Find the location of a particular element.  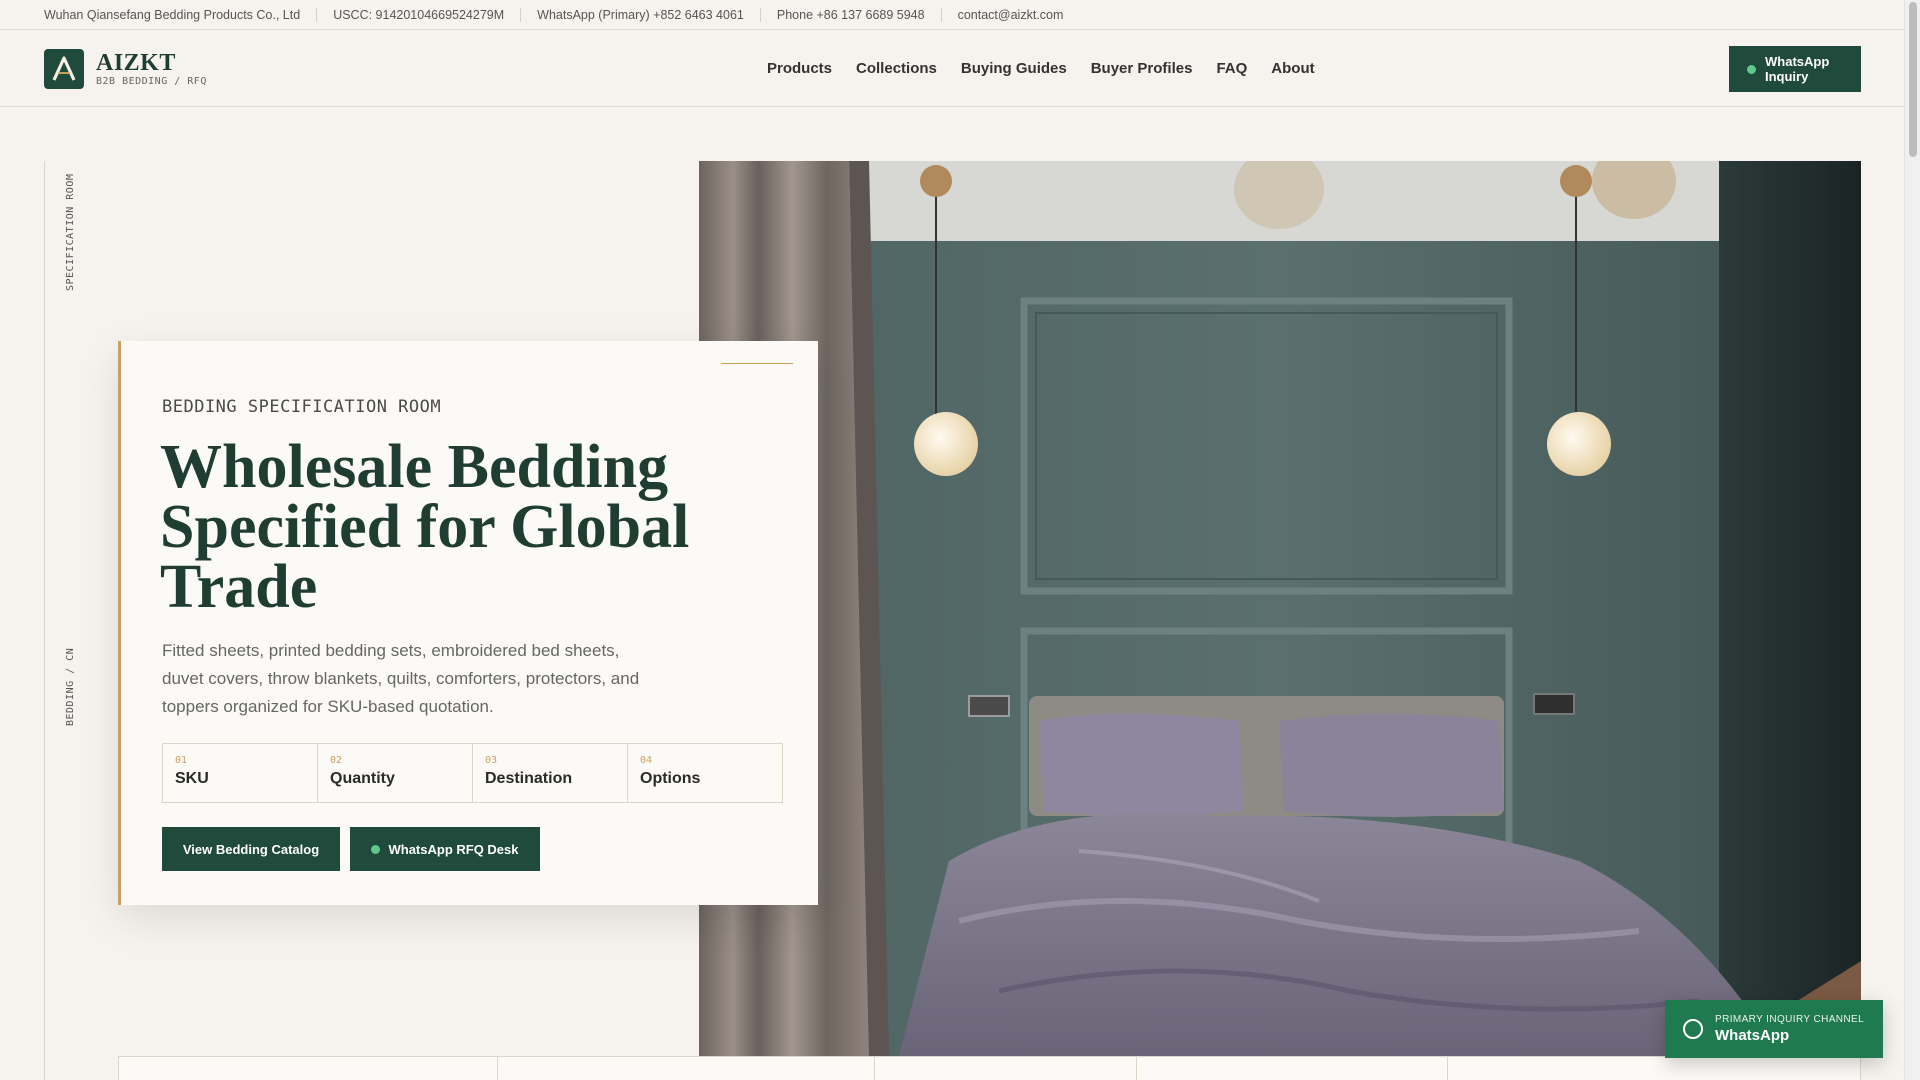

email-contact: contact@aizkt.com is located at coordinates (1010, 14).